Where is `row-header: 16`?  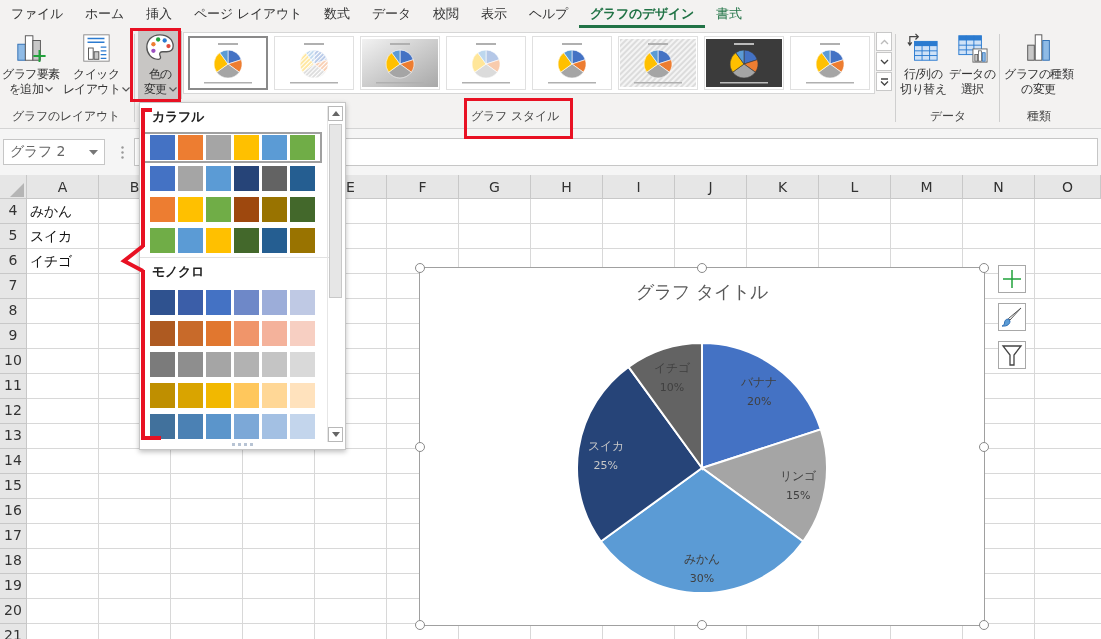
row-header: 16 is located at coordinates (13, 511).